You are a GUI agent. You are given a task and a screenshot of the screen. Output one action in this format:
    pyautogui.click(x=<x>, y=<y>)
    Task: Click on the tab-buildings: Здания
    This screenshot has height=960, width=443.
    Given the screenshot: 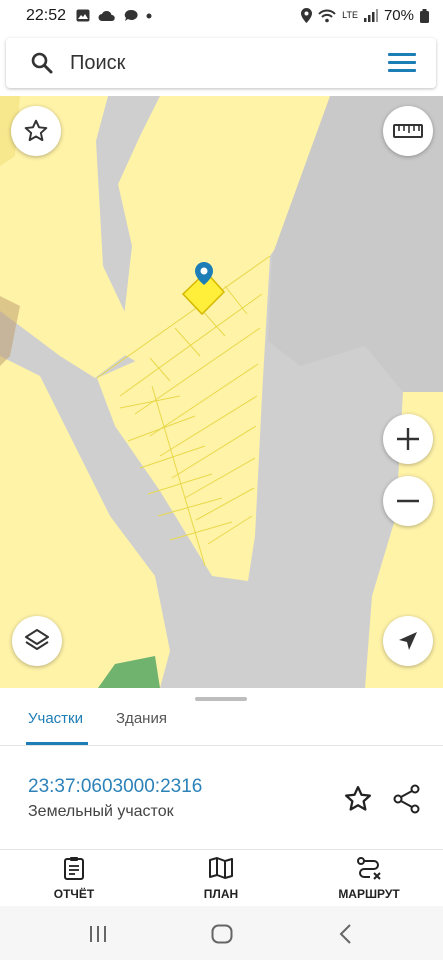 What is the action you would take?
    pyautogui.click(x=141, y=728)
    